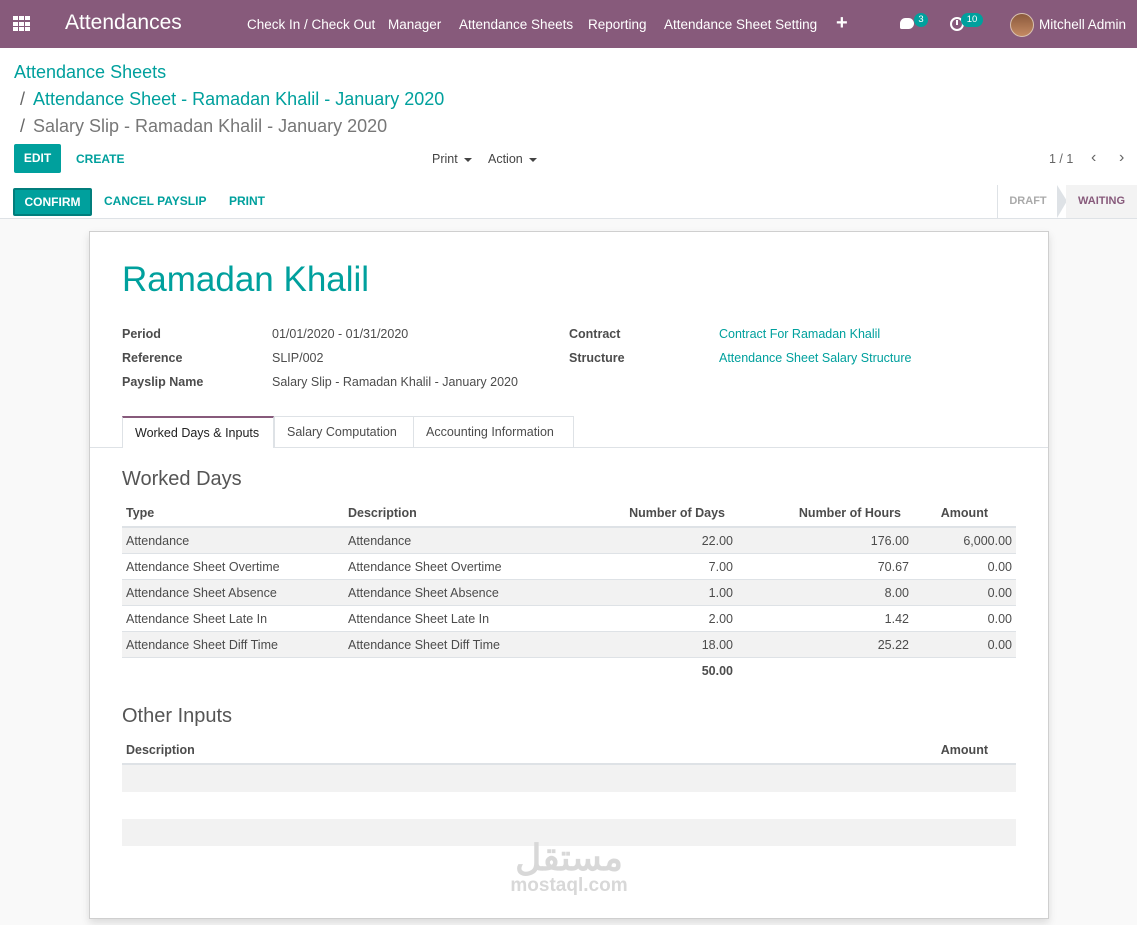 The width and height of the screenshot is (1137, 925). What do you see at coordinates (652, 592) in the screenshot?
I see `days-cell: 1.00` at bounding box center [652, 592].